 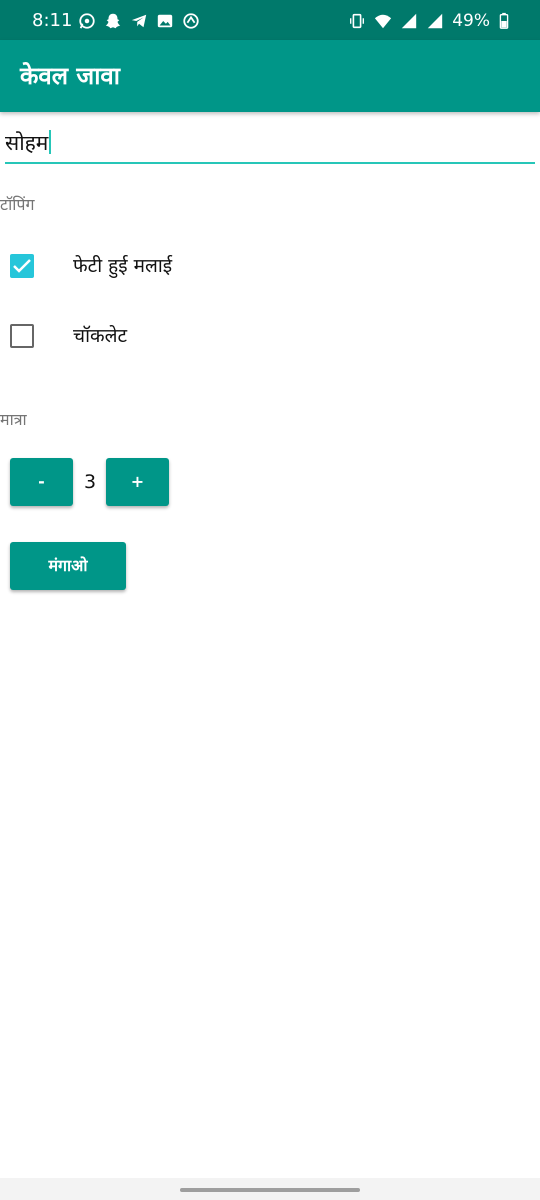 I want to click on system-icons: 49%, so click(x=429, y=21).